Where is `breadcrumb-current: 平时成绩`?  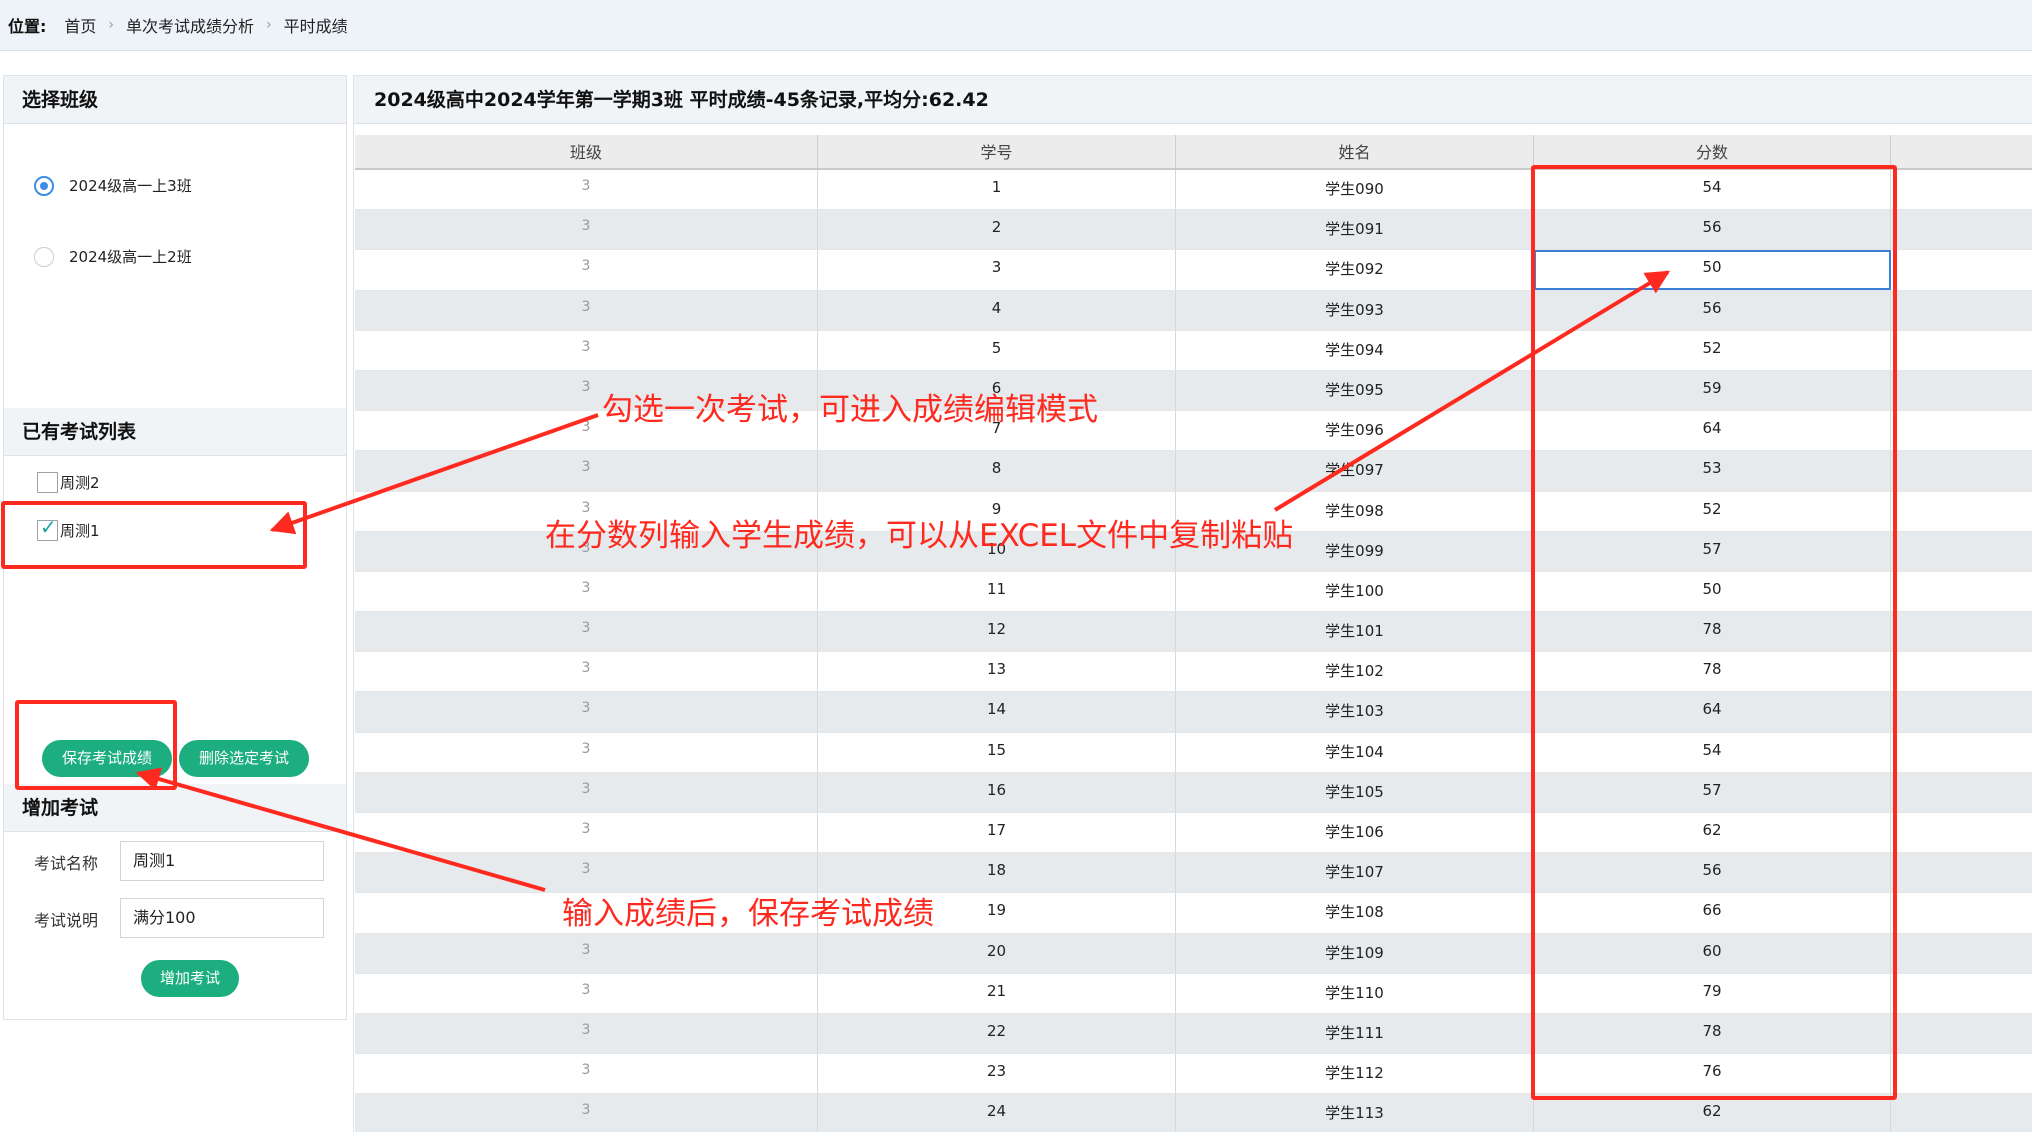 breadcrumb-current: 平时成绩 is located at coordinates (315, 26).